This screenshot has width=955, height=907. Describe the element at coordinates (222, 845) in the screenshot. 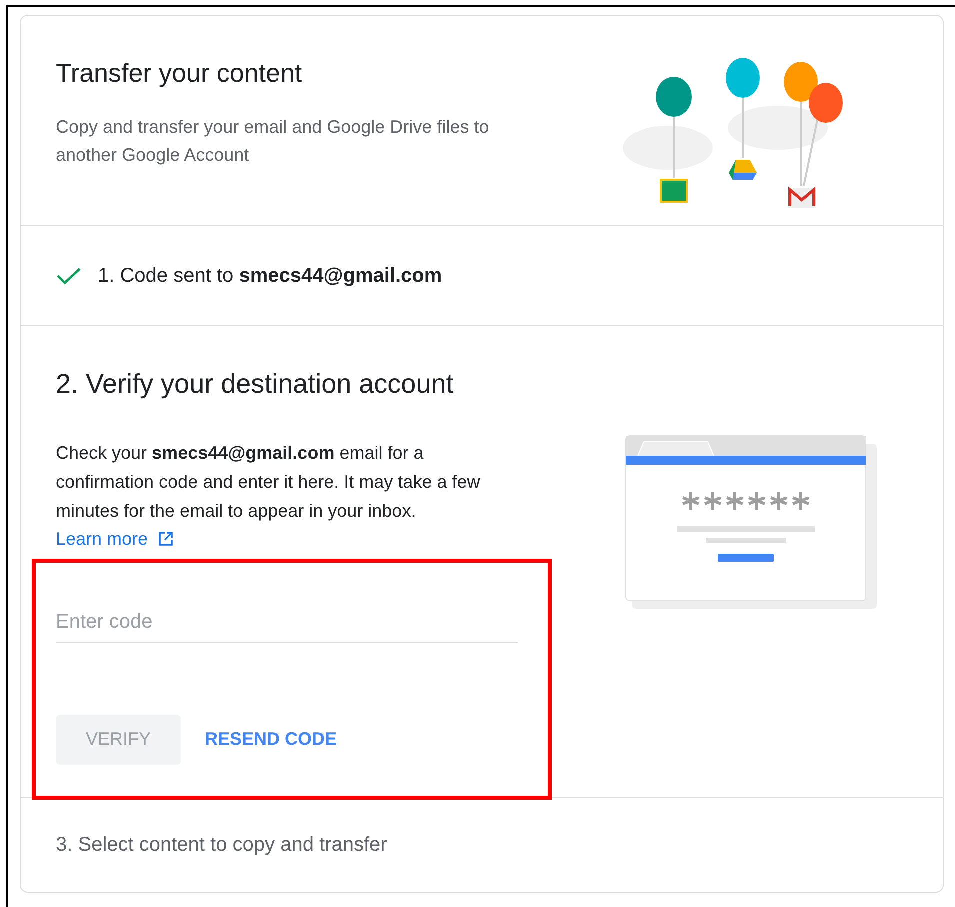

I see `step-text: 3. Select content to copy and transfer` at that location.